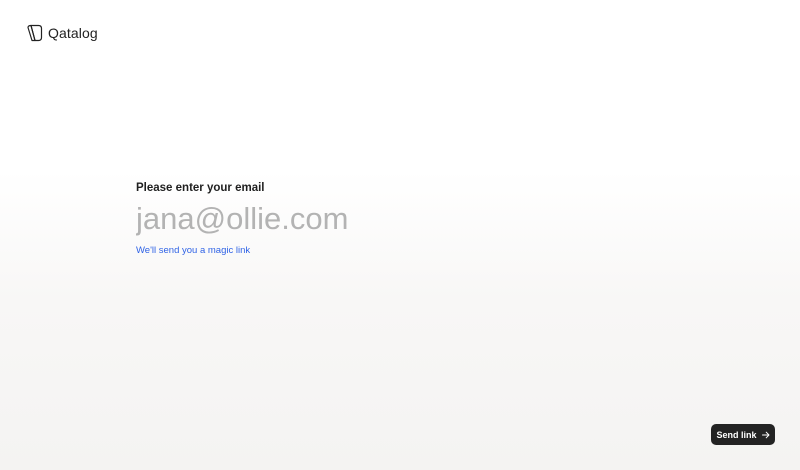 The height and width of the screenshot is (470, 800). I want to click on brand: Qatalog, so click(62, 33).